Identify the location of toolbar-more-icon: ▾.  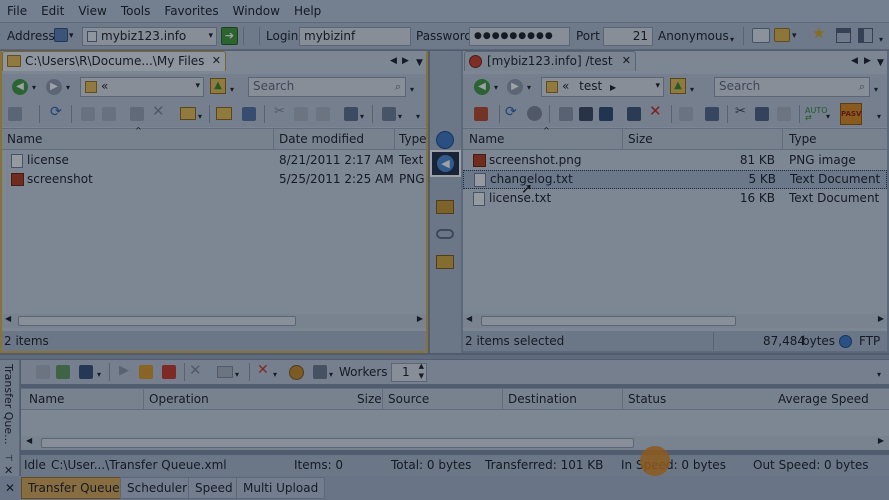
(881, 40).